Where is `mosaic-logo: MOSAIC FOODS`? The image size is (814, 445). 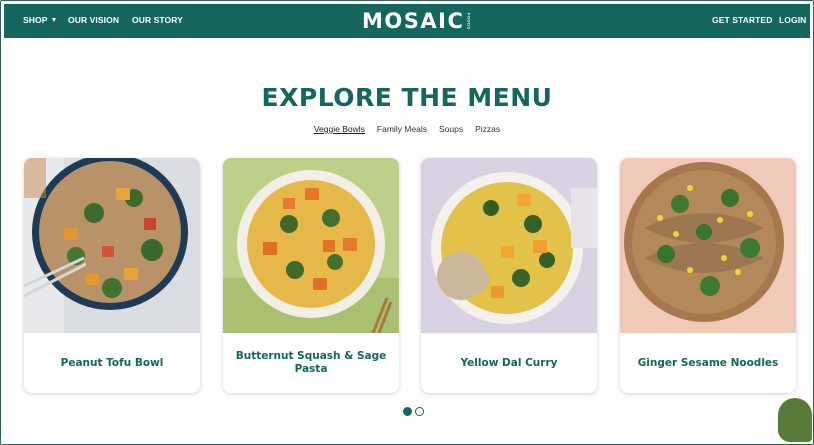
mosaic-logo: MOSAIC FOODS is located at coordinates (416, 21).